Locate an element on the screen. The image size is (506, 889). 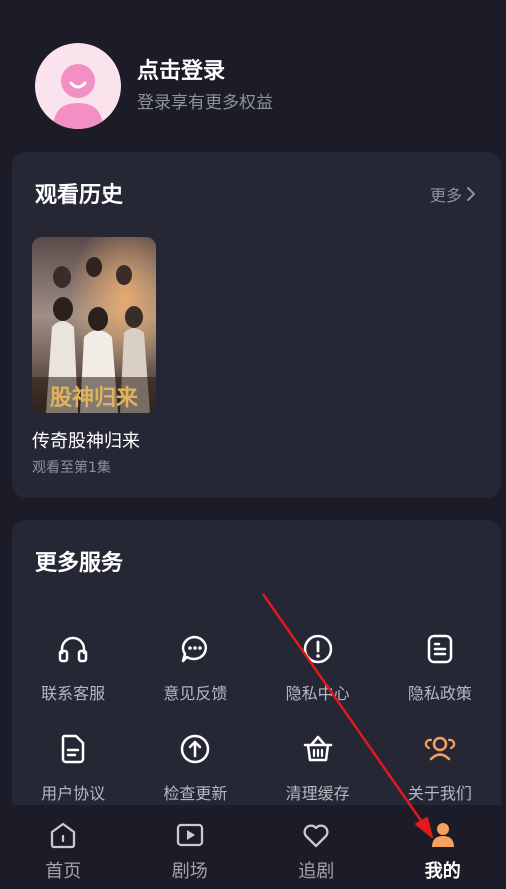
drama-progress: 观看至第1集 is located at coordinates (71, 468).